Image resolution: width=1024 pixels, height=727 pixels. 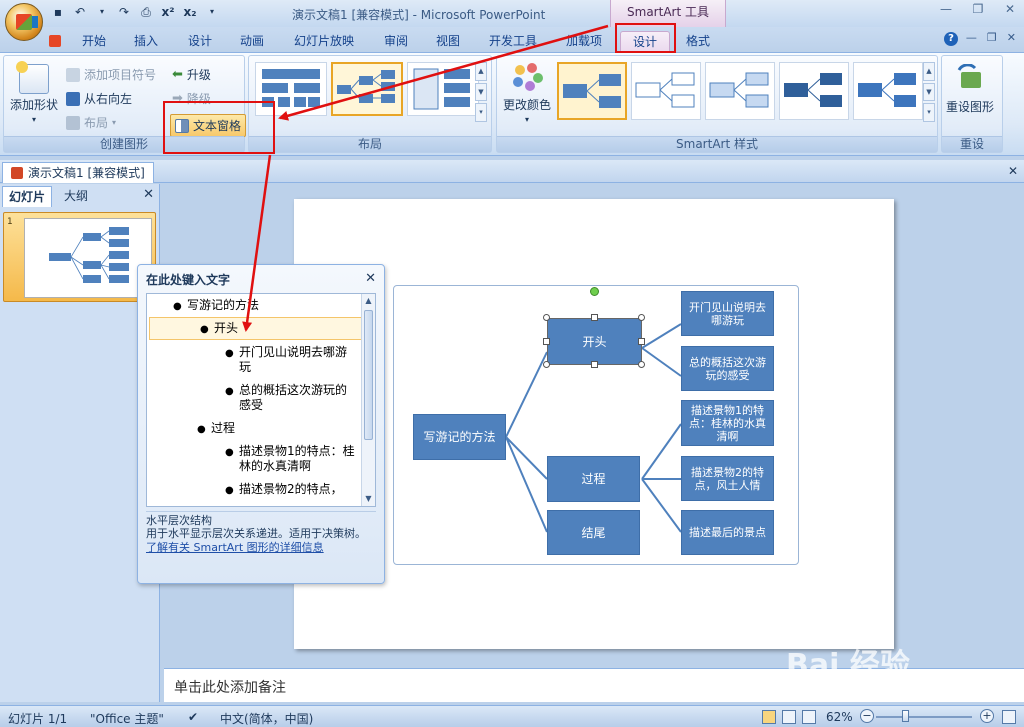 I want to click on slide-number: 1, so click(x=10, y=222).